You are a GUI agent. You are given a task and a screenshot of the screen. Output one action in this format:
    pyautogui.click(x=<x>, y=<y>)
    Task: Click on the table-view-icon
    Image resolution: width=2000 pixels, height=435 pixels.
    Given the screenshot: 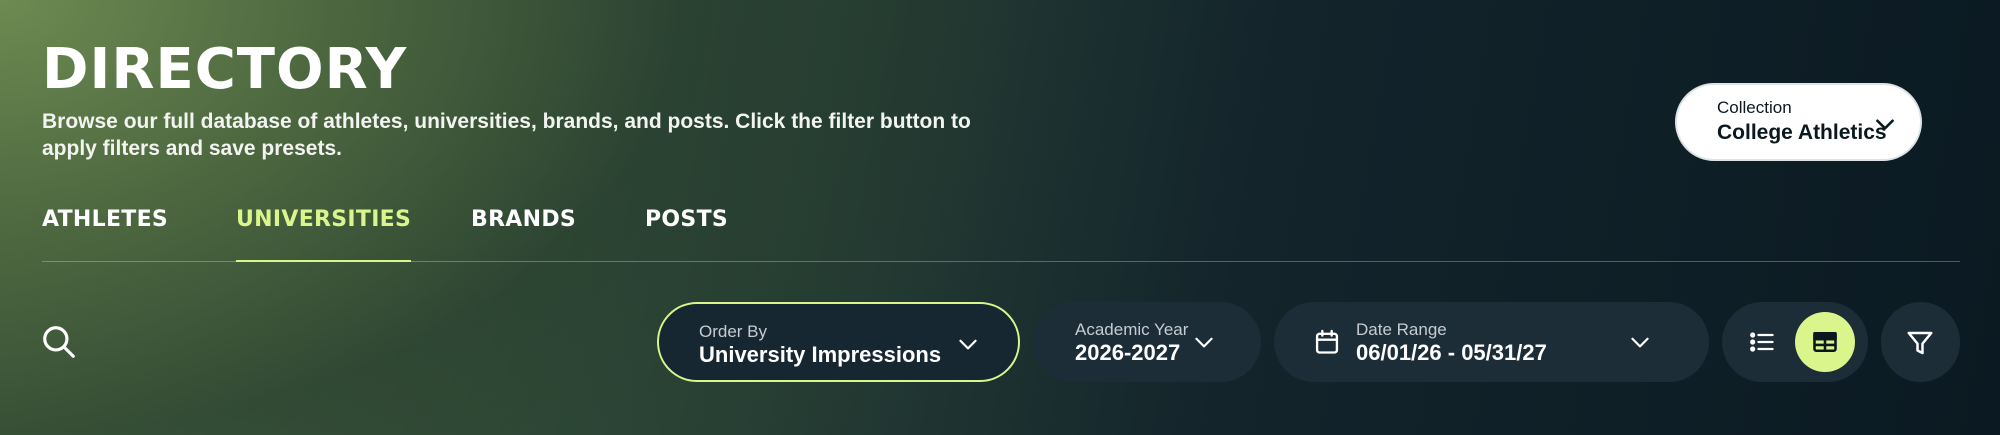 What is the action you would take?
    pyautogui.click(x=1825, y=342)
    